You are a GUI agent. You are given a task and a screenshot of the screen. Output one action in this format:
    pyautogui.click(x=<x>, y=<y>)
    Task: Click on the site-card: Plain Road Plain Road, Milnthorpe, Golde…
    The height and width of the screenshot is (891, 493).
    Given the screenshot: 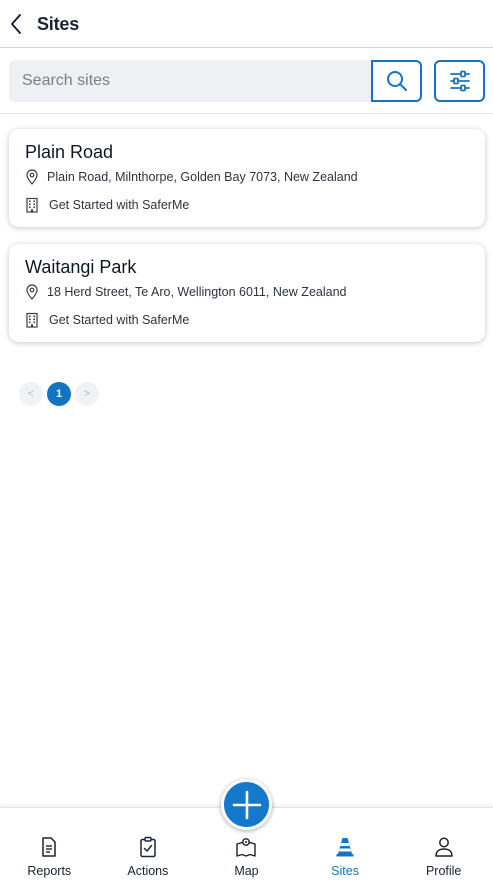 What is the action you would take?
    pyautogui.click(x=247, y=178)
    